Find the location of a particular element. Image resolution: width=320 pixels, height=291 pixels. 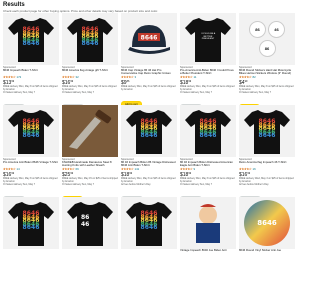

product-card: 86 46 is located at coordinates (90, 243).